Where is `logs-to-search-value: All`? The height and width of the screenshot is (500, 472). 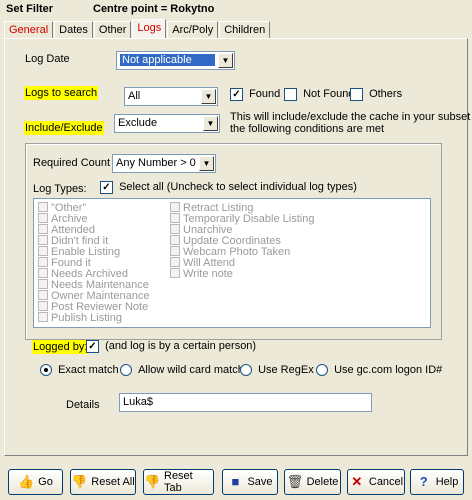
logs-to-search-value: All is located at coordinates (134, 96).